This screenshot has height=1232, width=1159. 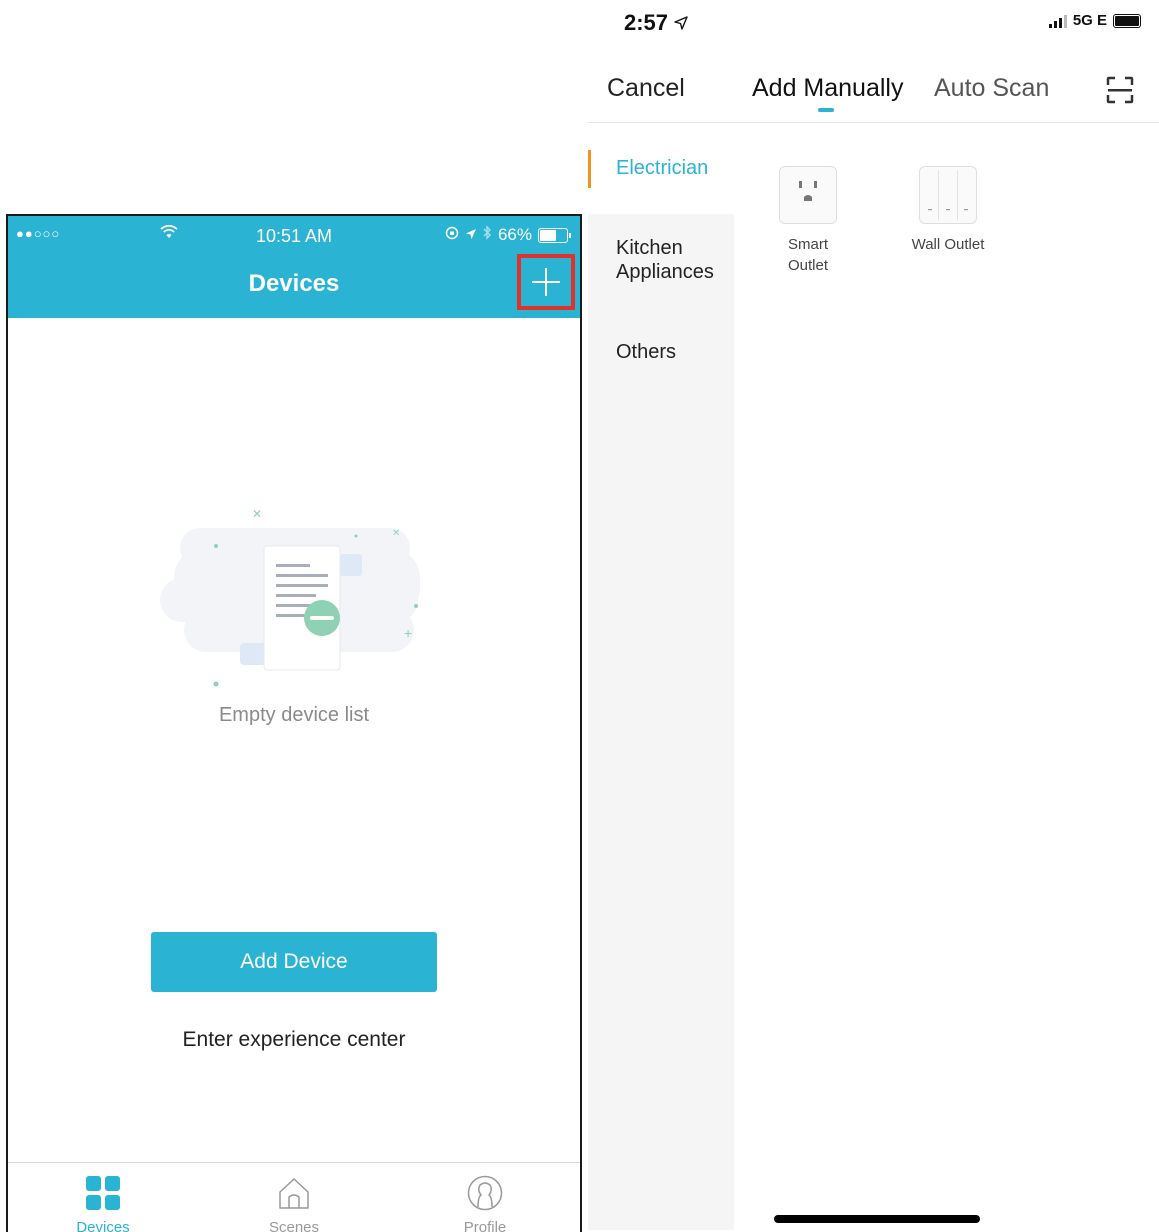 I want to click on tab-label: Devices, so click(x=103, y=1225).